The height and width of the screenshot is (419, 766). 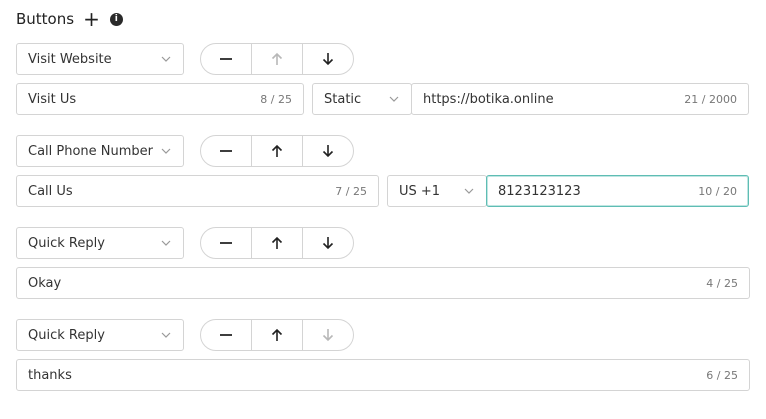 I want to click on url-value: https://botika.online, so click(x=488, y=99).